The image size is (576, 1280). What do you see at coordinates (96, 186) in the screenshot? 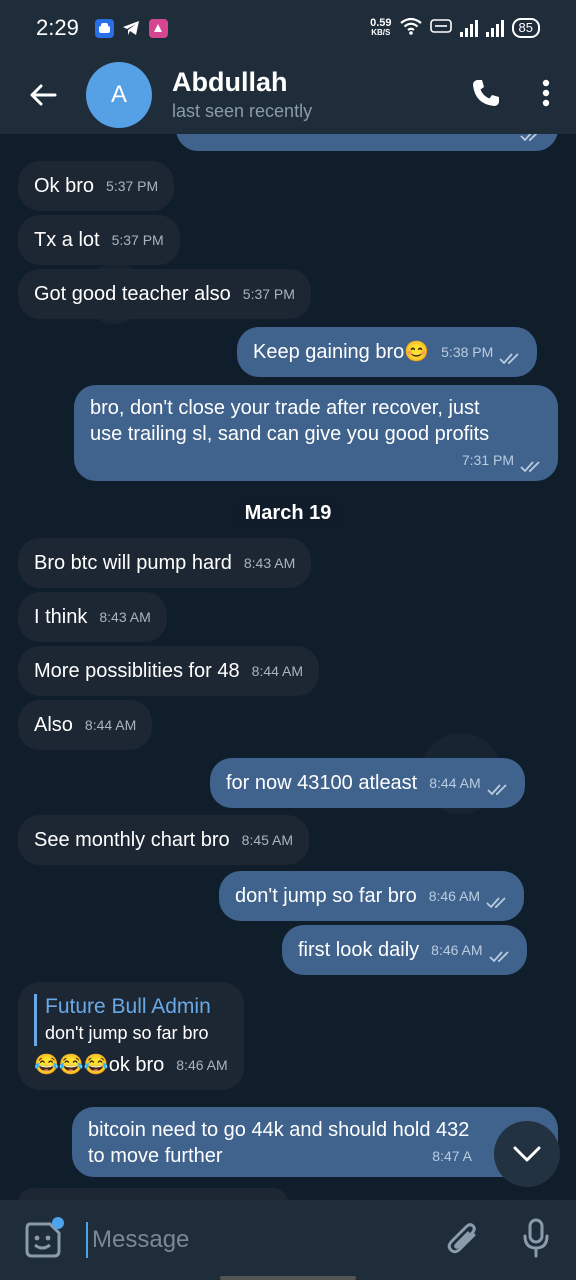
I see `message-bubble-incoming: Ok bro 5:37 PM` at bounding box center [96, 186].